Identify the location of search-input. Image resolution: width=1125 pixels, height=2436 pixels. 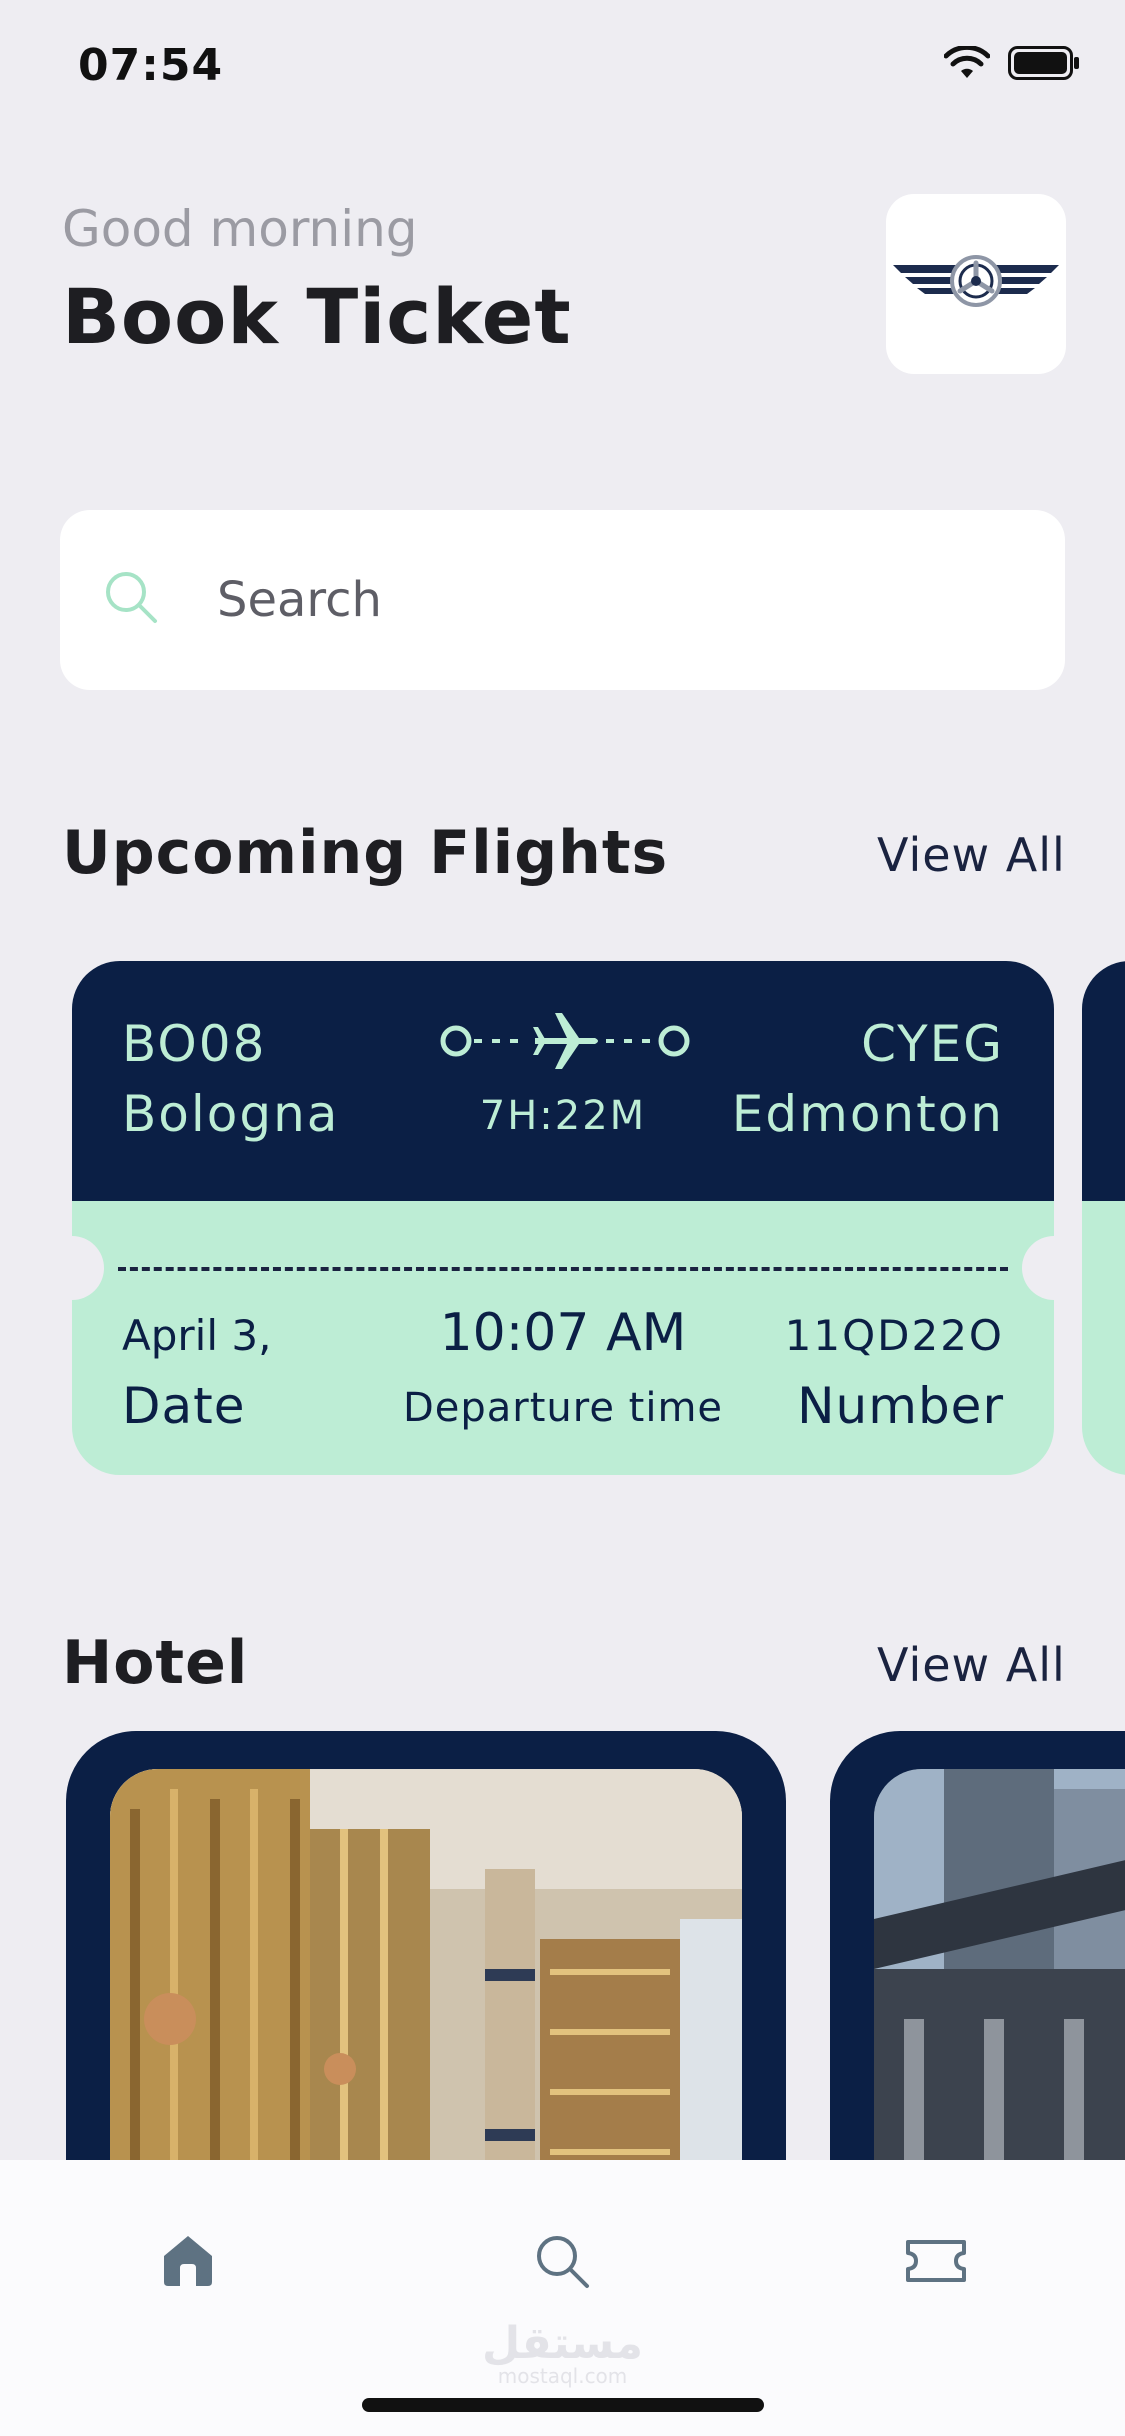
(607, 600).